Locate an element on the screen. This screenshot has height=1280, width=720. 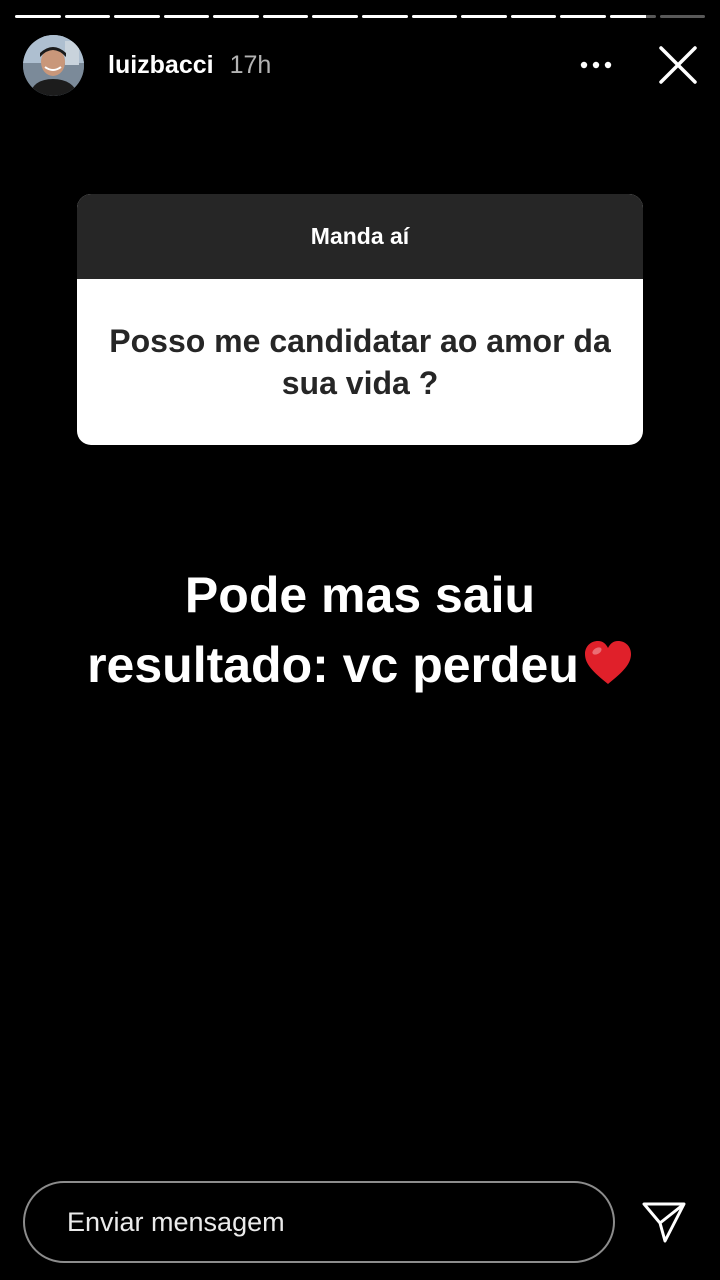
answer-line-2-text: resultado: vc perdeu is located at coordinates (333, 665).